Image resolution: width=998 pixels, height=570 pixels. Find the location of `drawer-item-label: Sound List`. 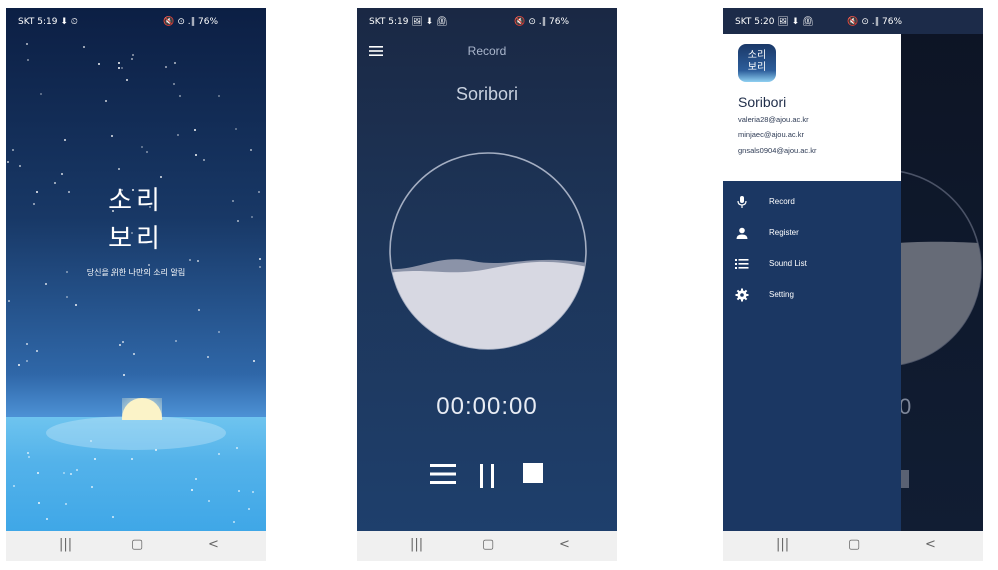

drawer-item-label: Sound List is located at coordinates (788, 263).